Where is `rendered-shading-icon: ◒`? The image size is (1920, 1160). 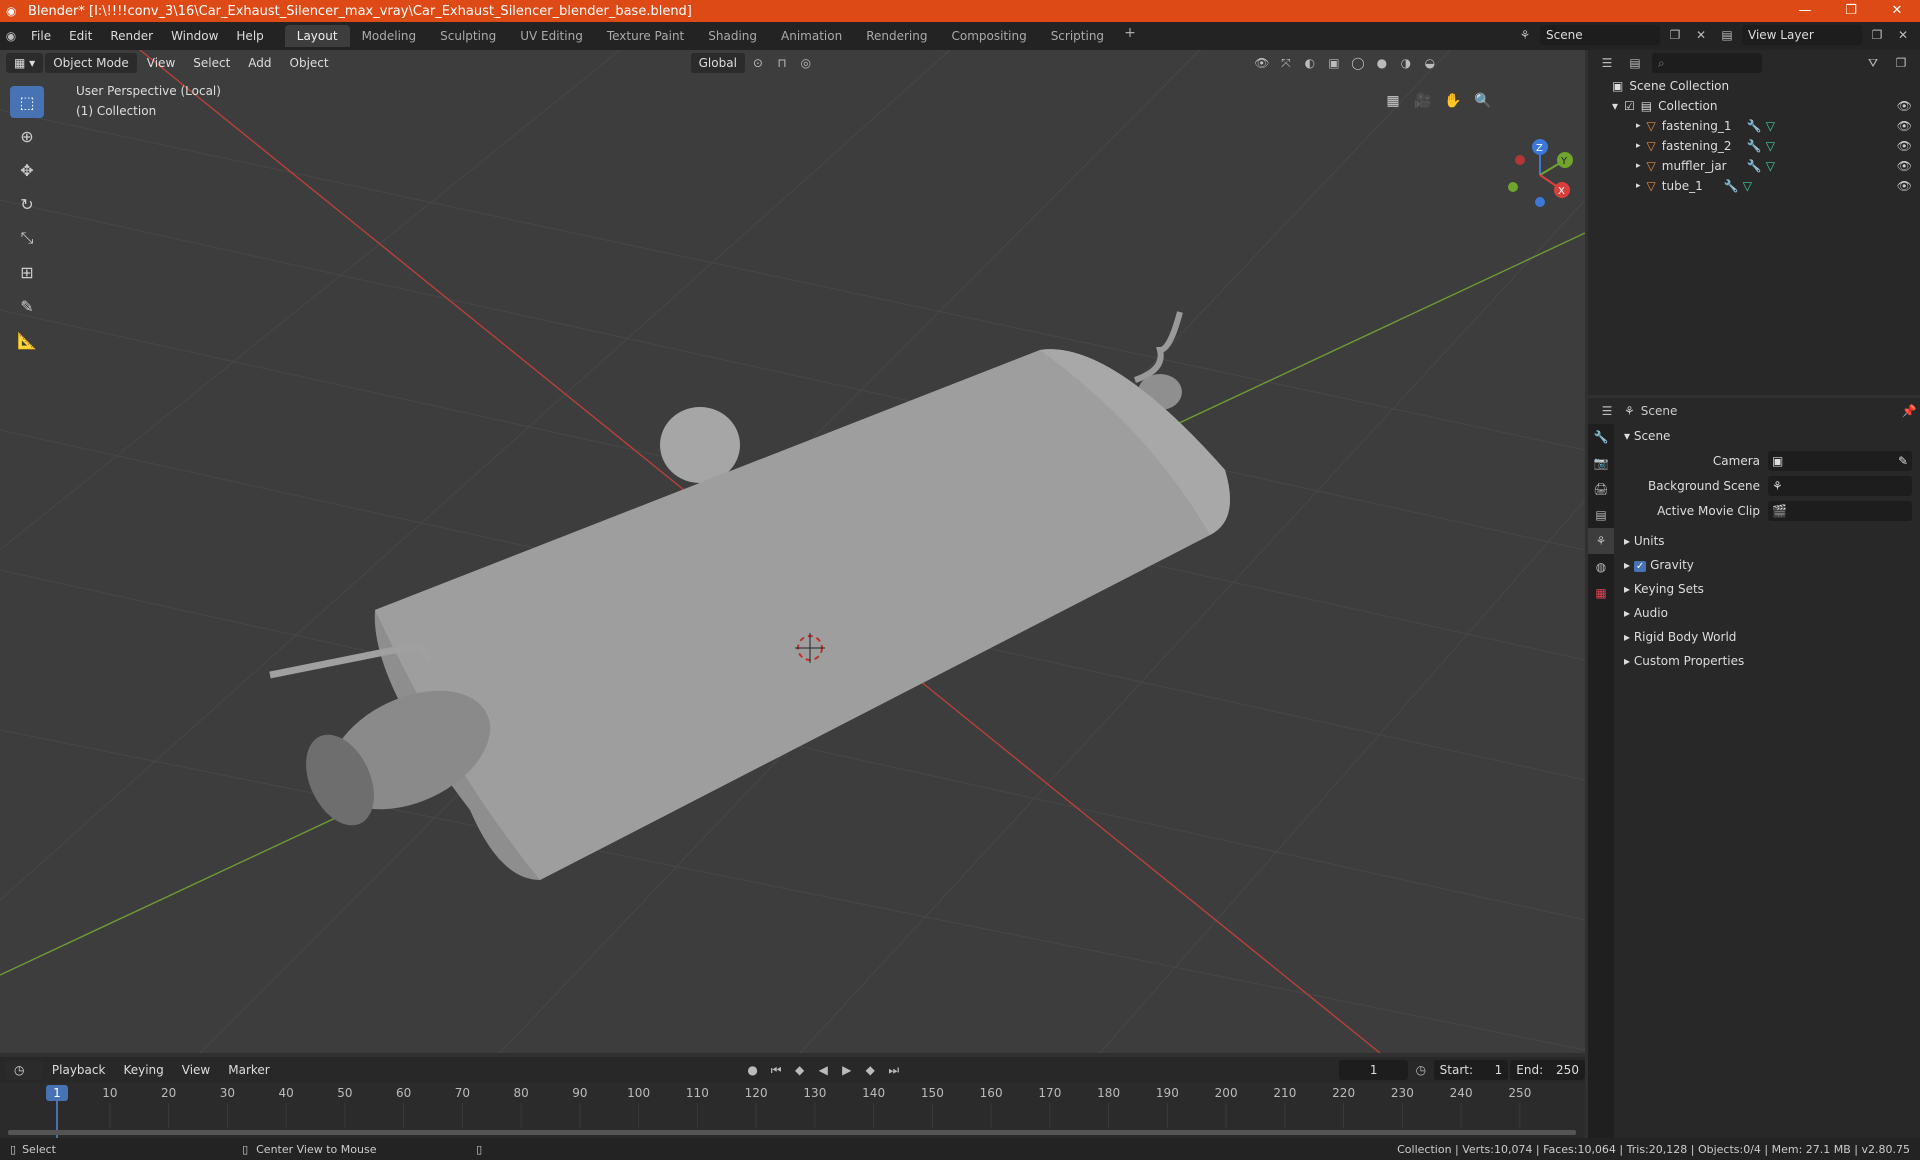
rendered-shading-icon: ◒ is located at coordinates (1430, 63).